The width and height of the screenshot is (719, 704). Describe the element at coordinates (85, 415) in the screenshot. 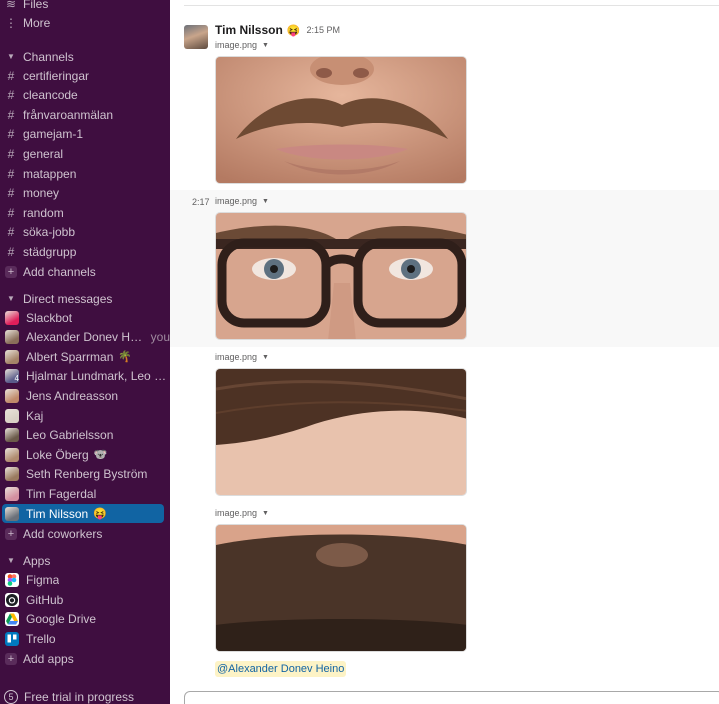

I see `sidebar-item-dm: Kaj` at that location.